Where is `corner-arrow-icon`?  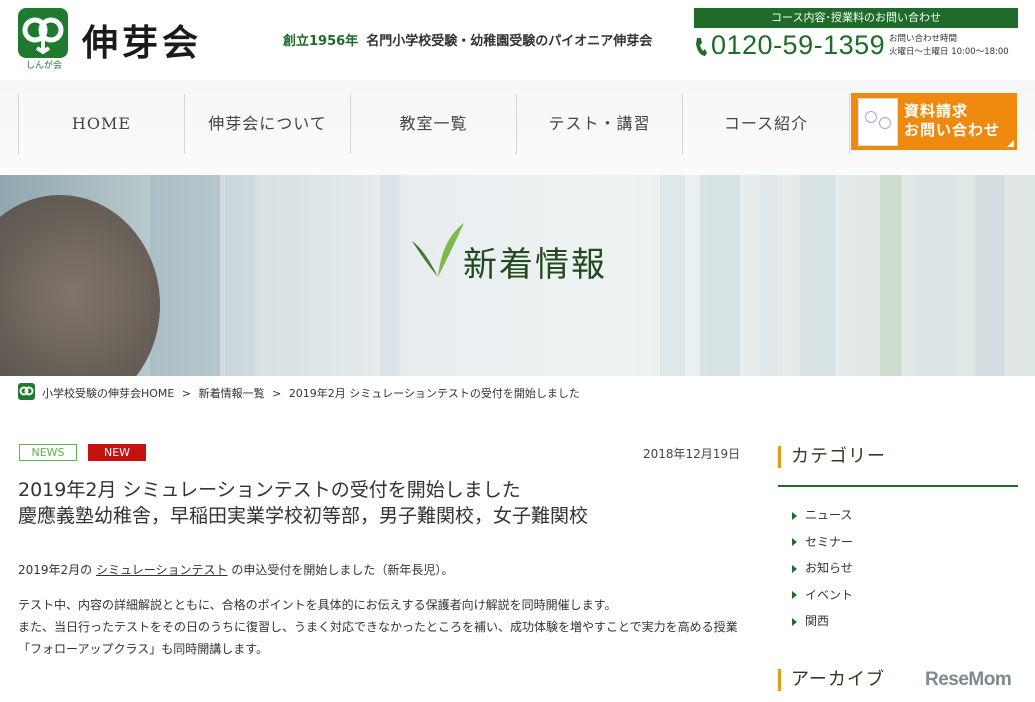
corner-arrow-icon is located at coordinates (1010, 143).